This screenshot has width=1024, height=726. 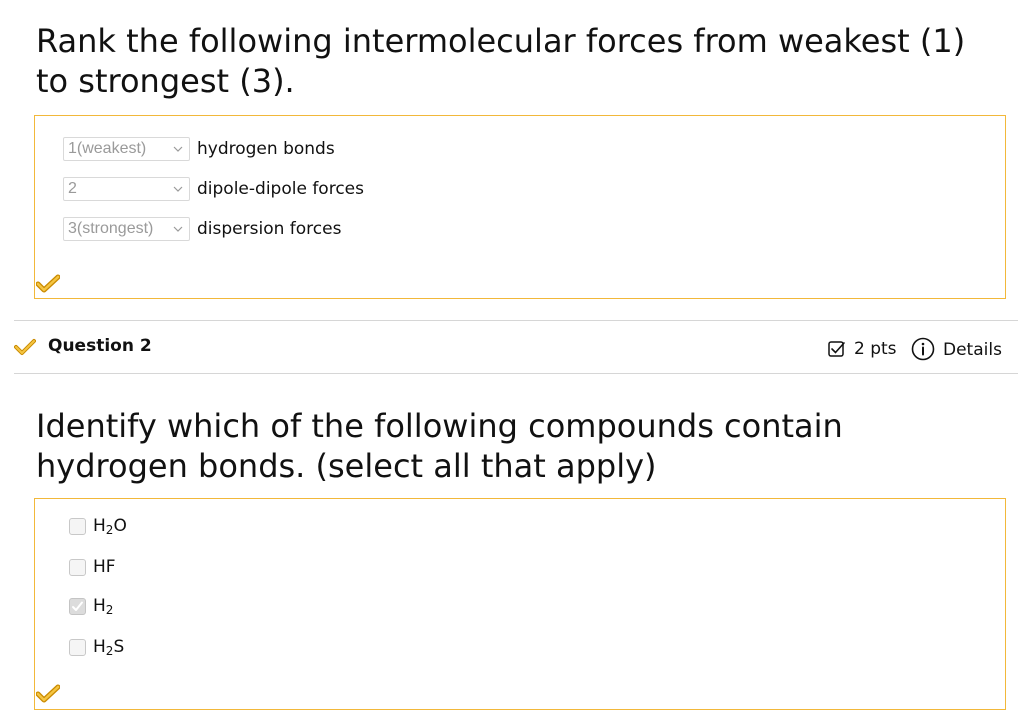 I want to click on option-checkbox-checked, so click(x=77, y=606).